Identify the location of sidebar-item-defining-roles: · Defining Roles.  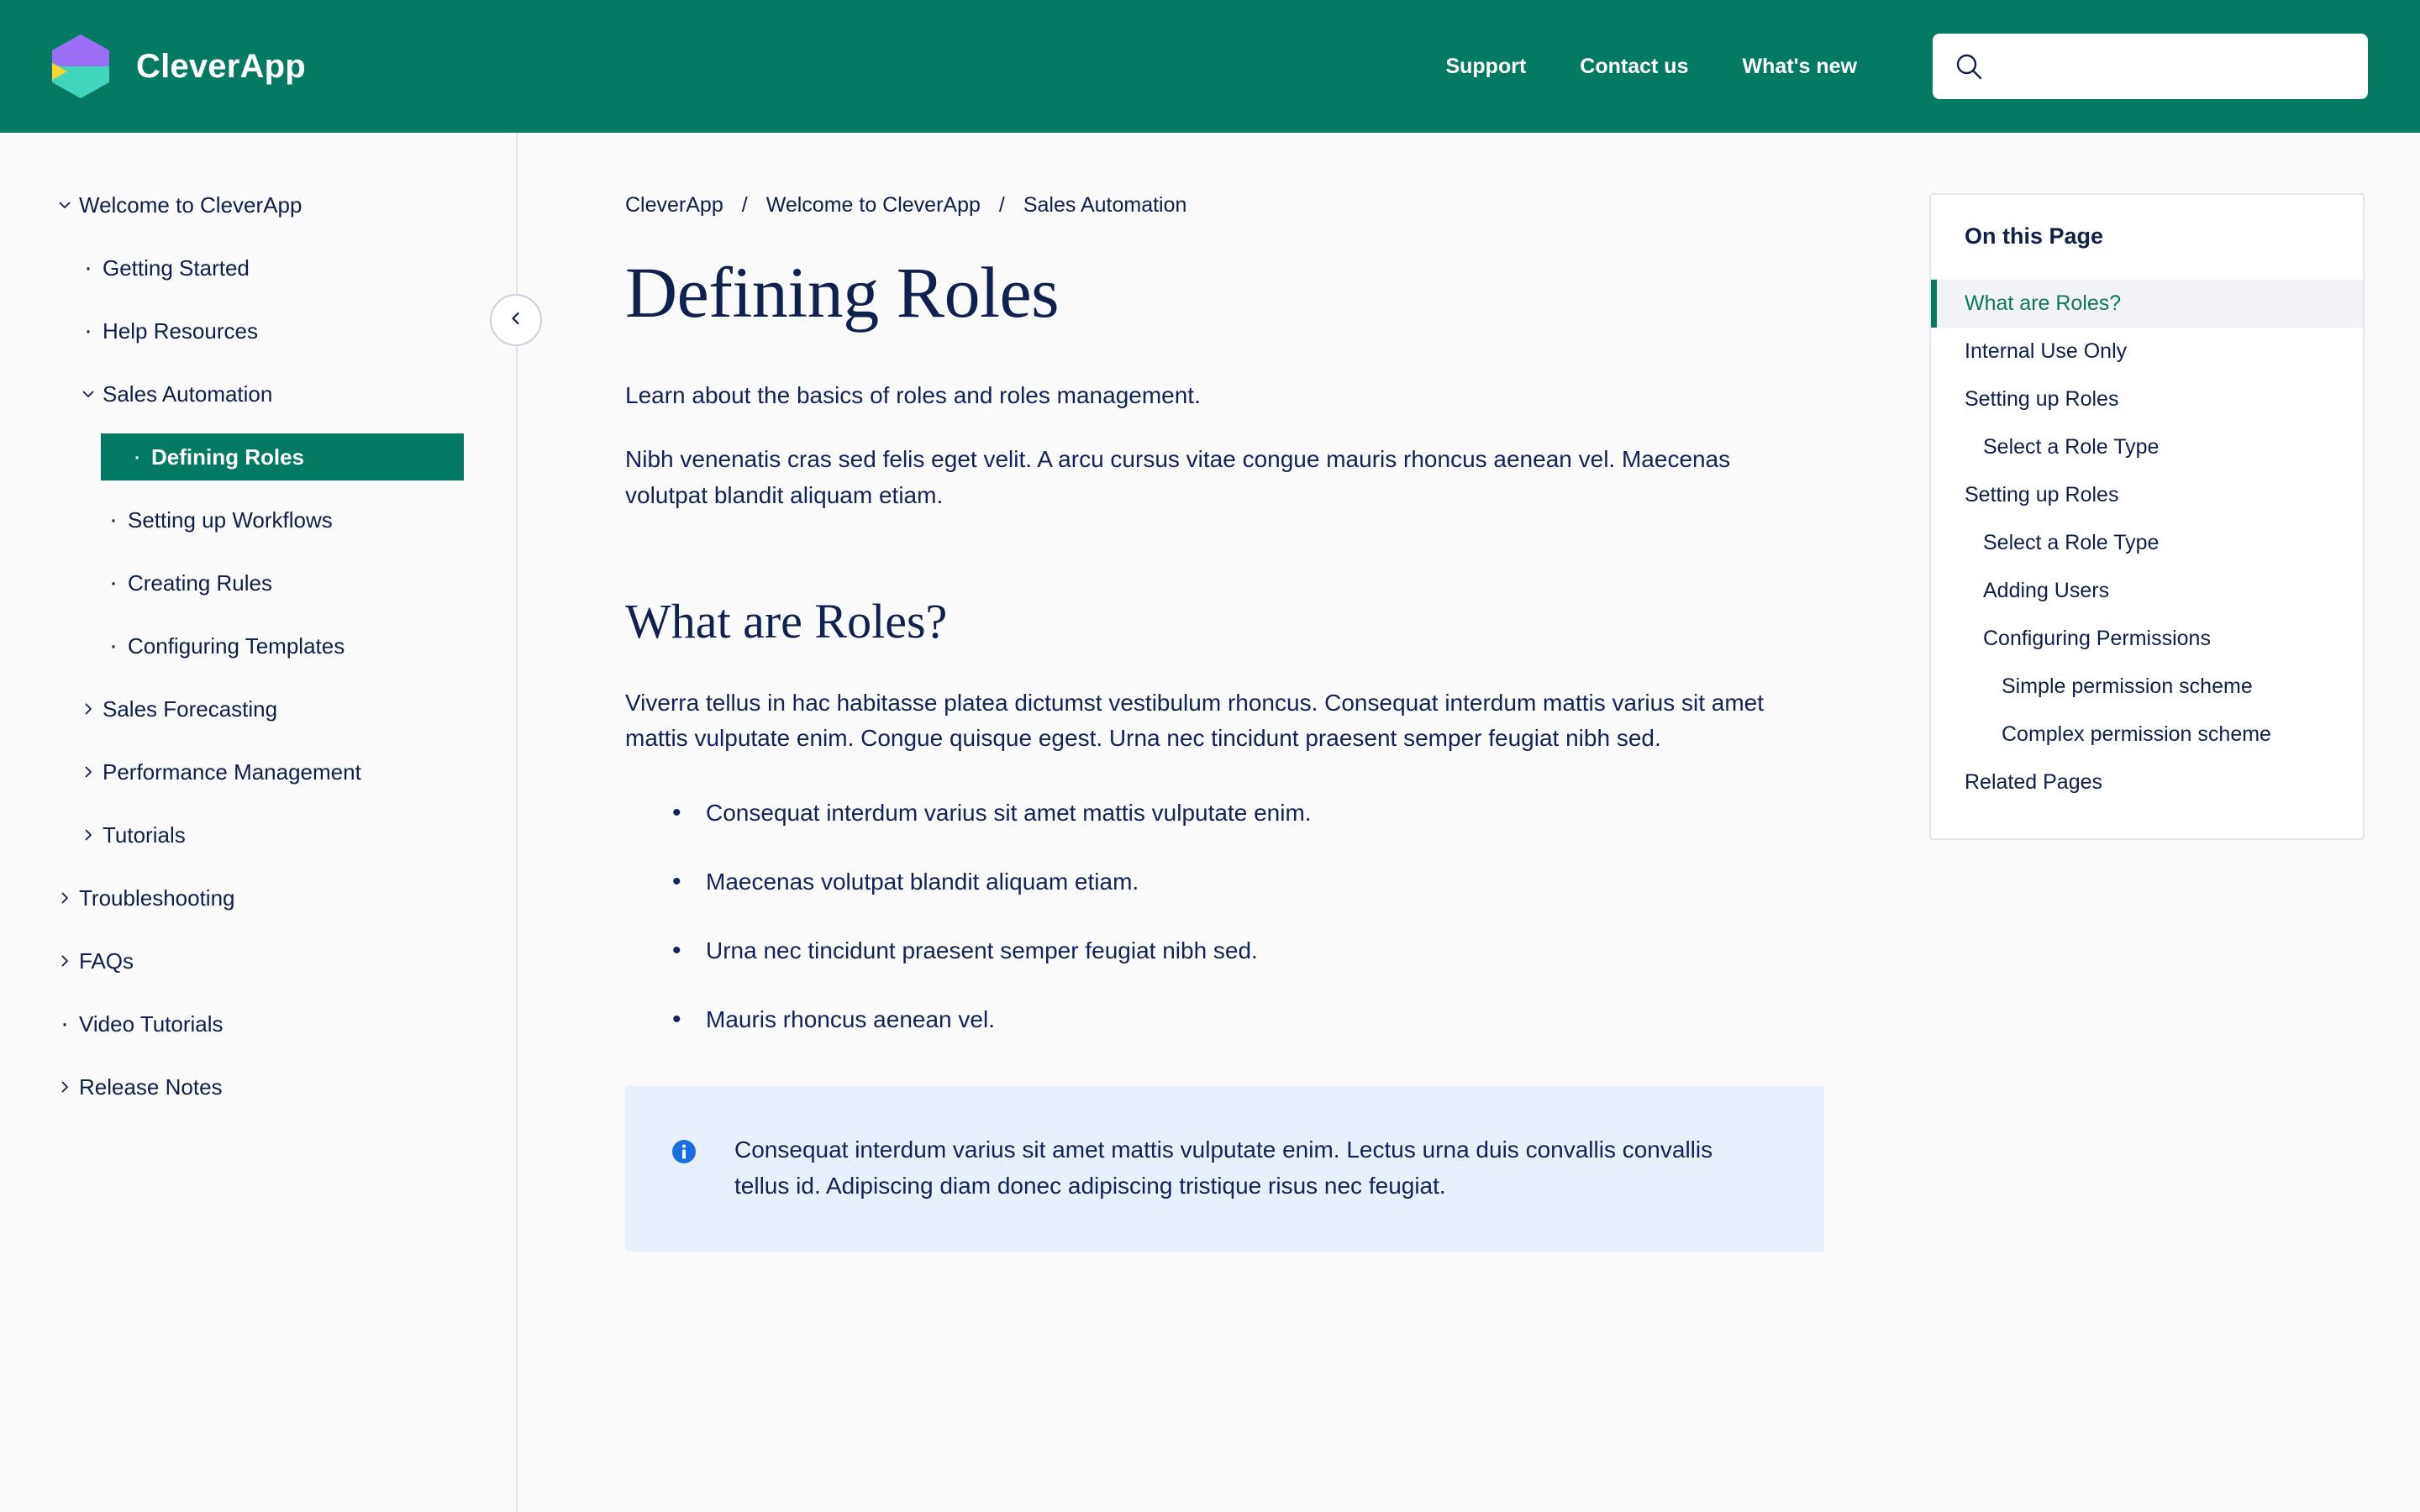
(283, 456).